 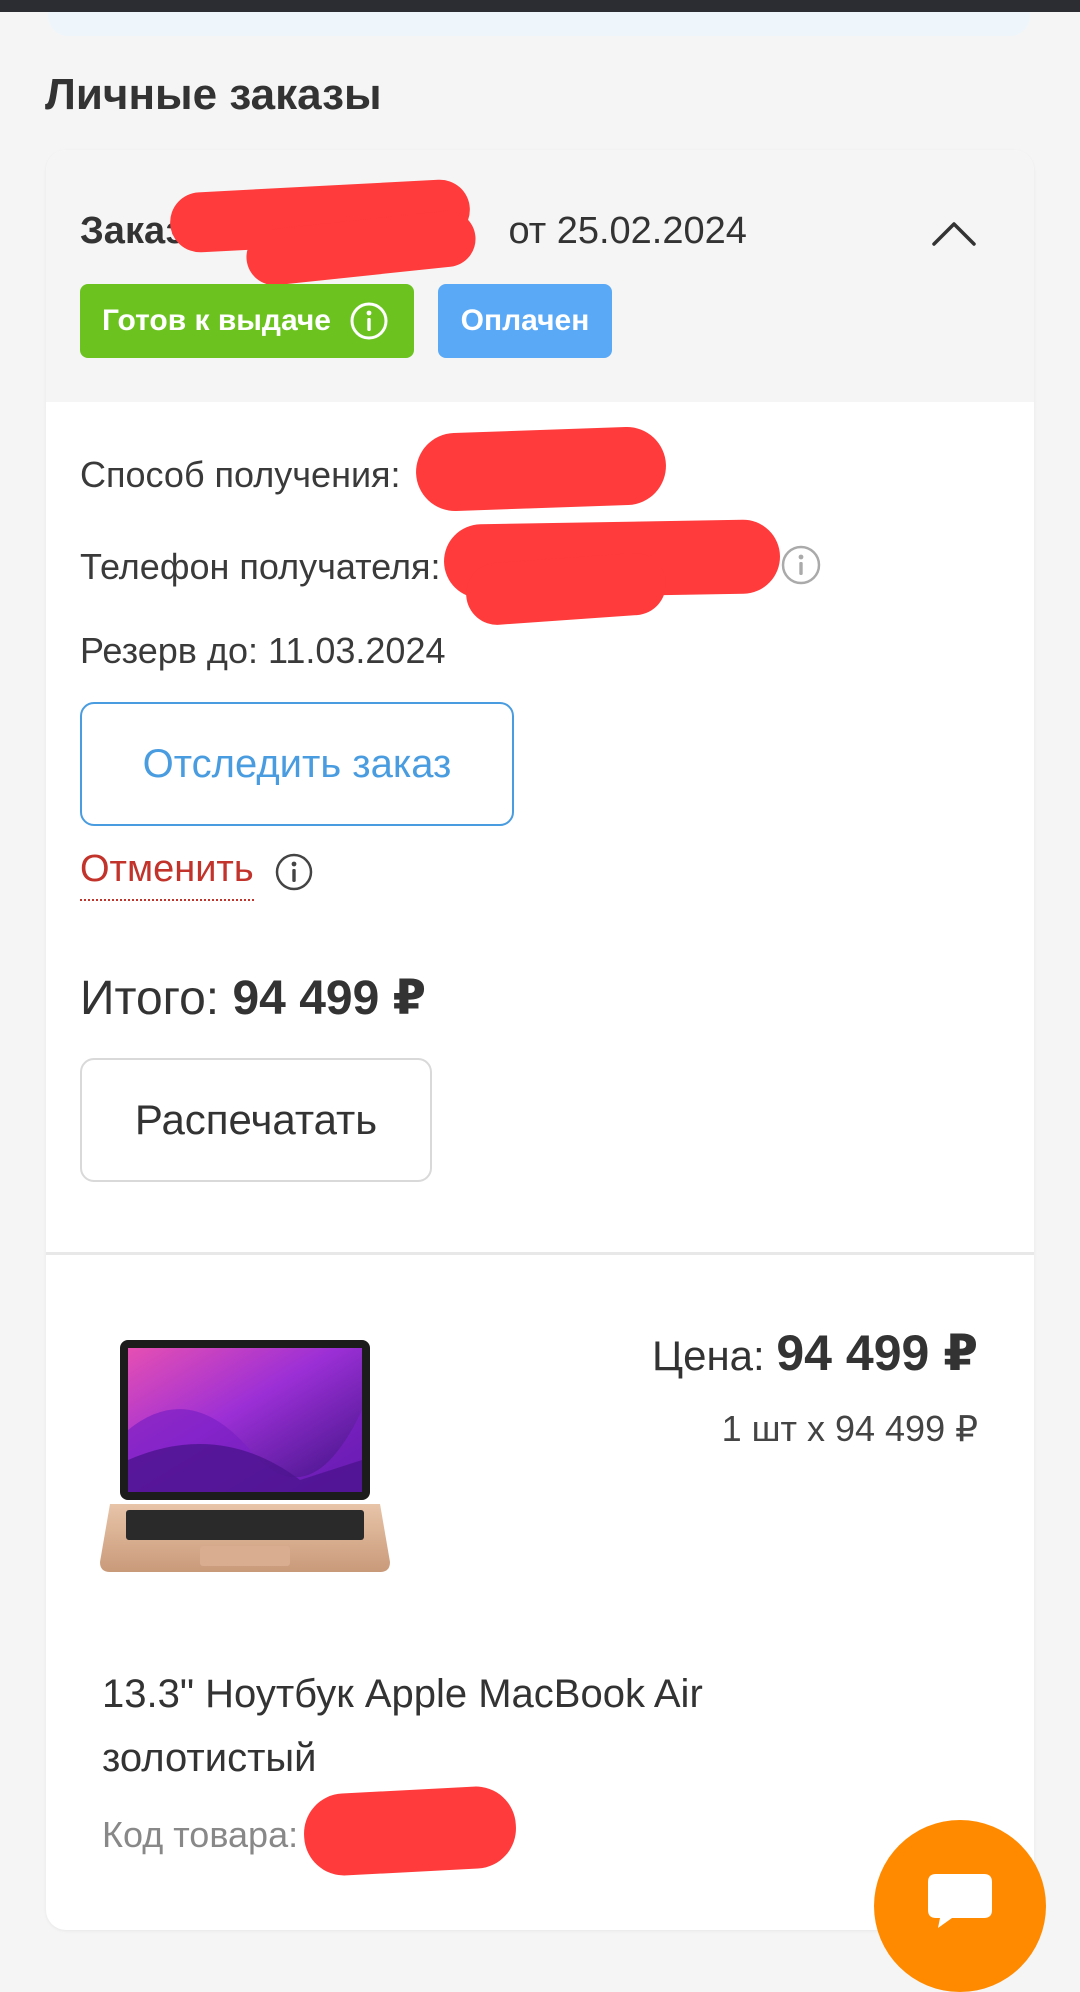 What do you see at coordinates (297, 764) in the screenshot?
I see `track-order-button: Отследить заказ` at bounding box center [297, 764].